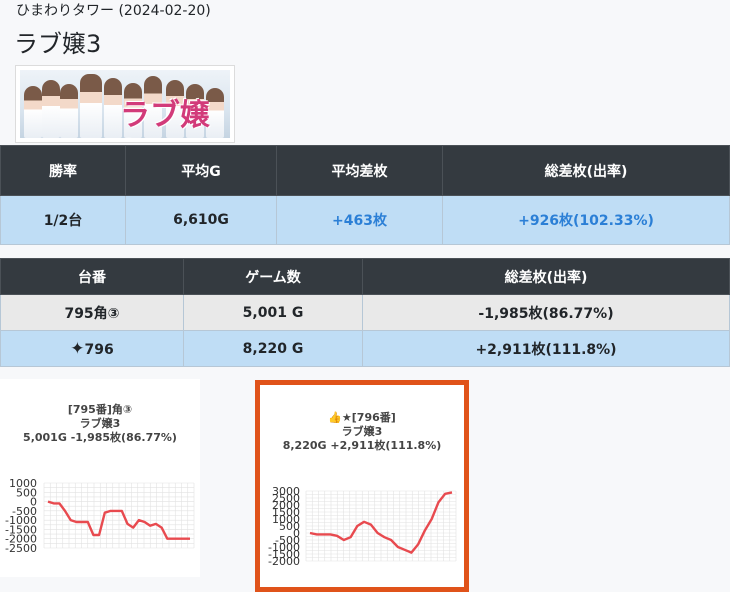  Describe the element at coordinates (100, 516) in the screenshot. I see `chart-795-plot: 10005000-500-1000-1500-2000-2500` at that location.